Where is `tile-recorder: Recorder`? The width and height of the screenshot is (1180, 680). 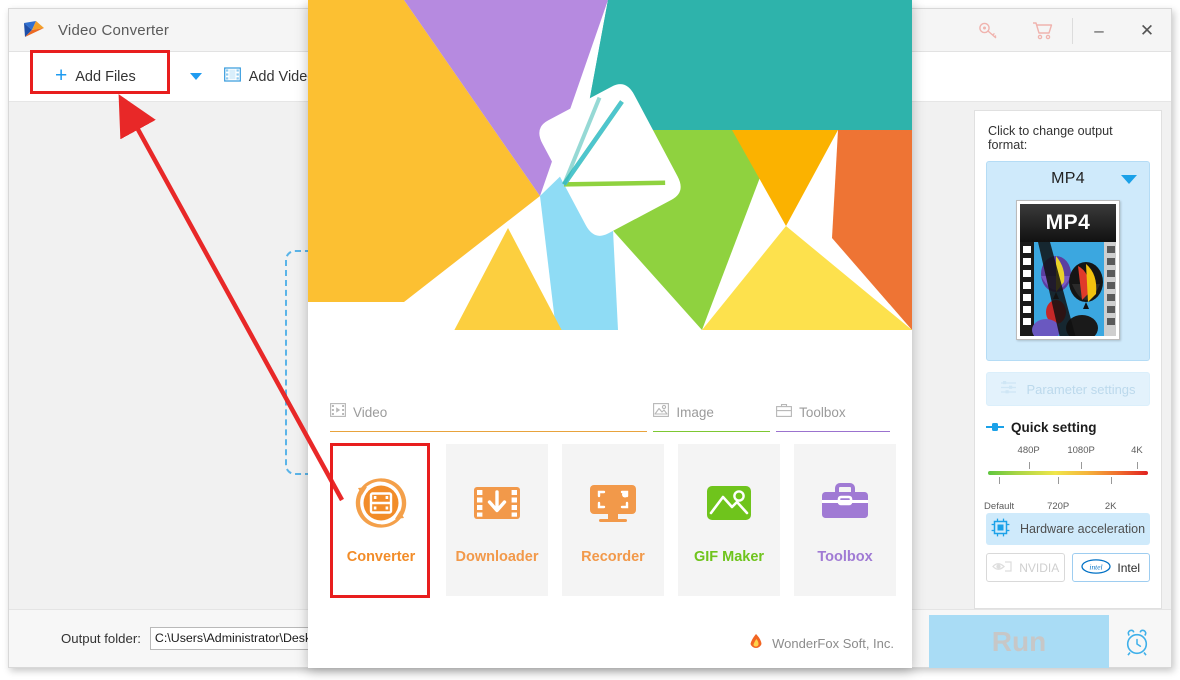 tile-recorder: Recorder is located at coordinates (613, 520).